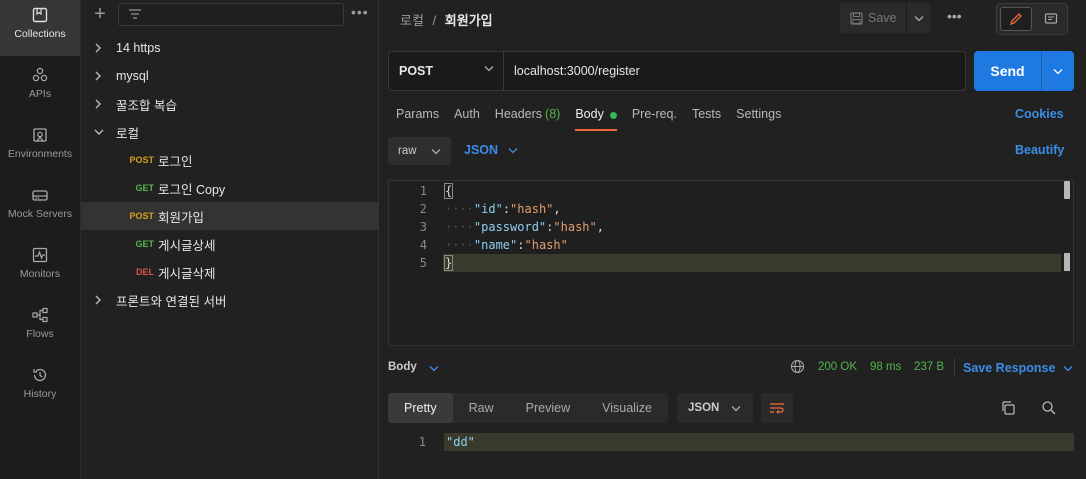 Image resolution: width=1086 pixels, height=479 pixels. What do you see at coordinates (100, 76) in the screenshot?
I see `chevron-right-icon` at bounding box center [100, 76].